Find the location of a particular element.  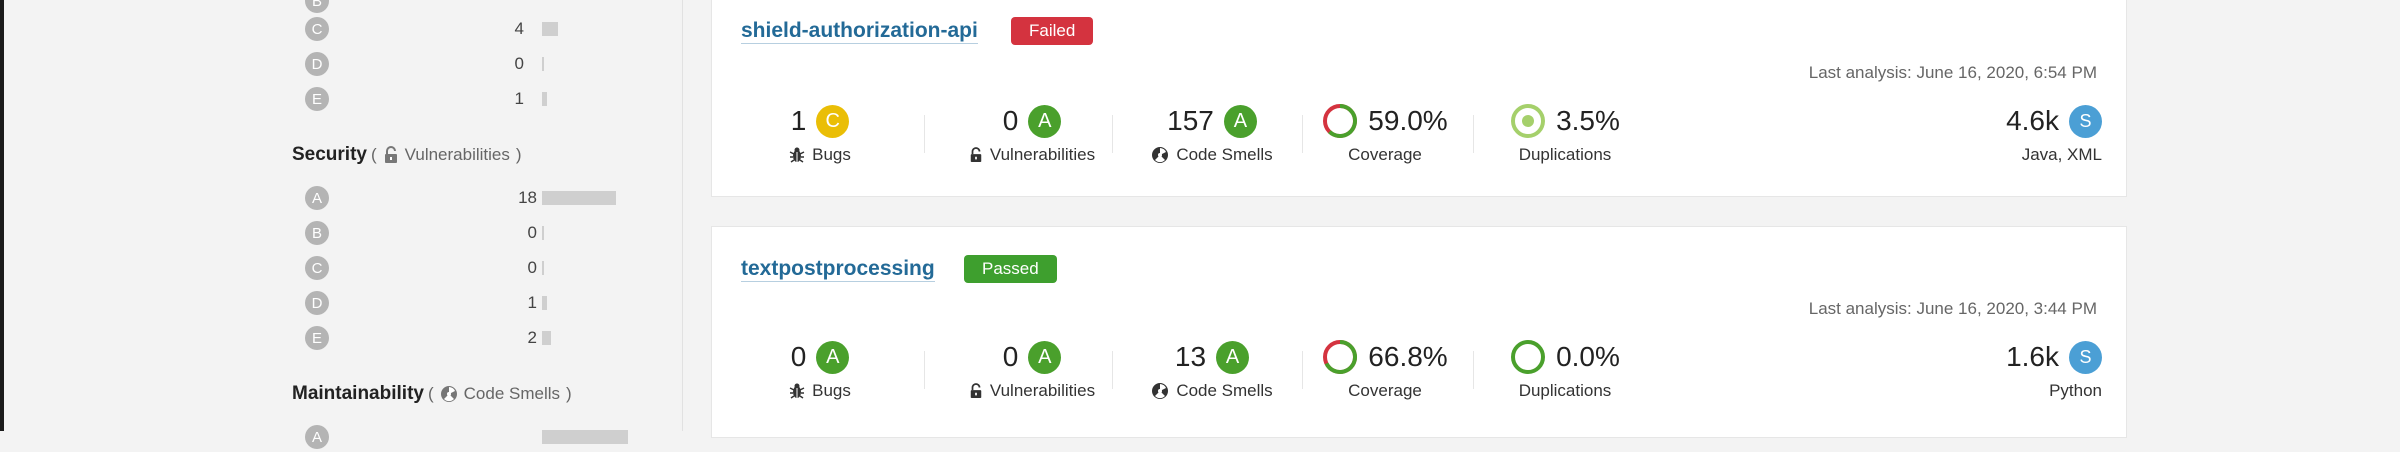

reliability-facet-e: E 1 is located at coordinates (314, 99).